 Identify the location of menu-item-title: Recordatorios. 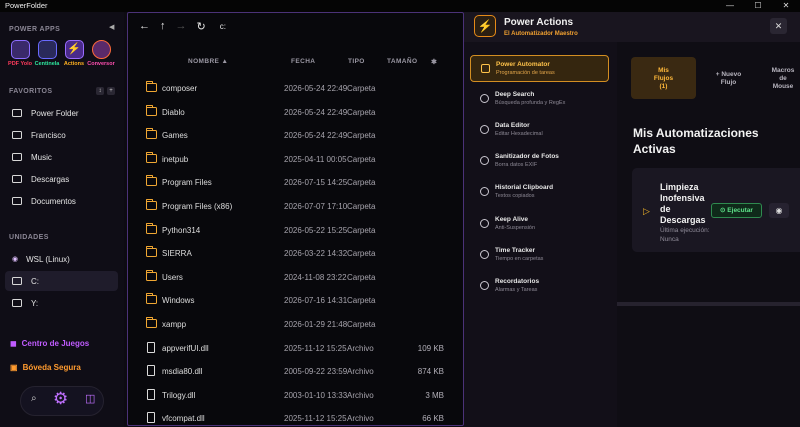
(517, 281).